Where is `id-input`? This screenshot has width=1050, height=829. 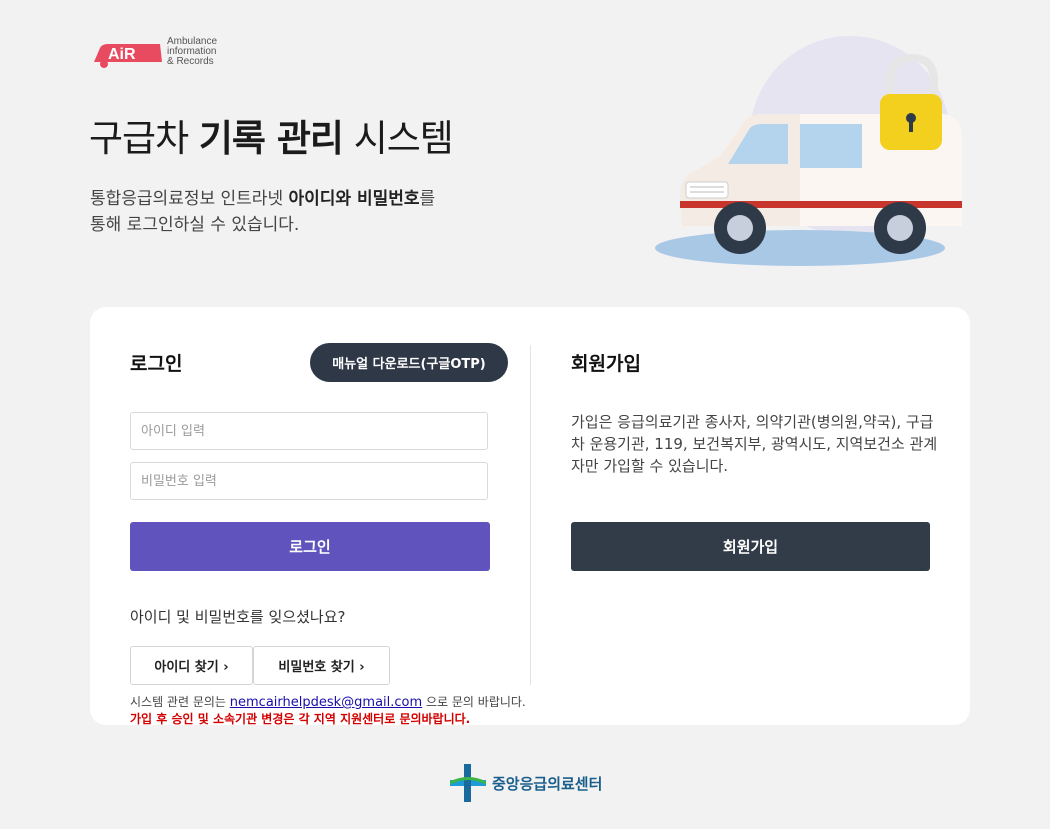 id-input is located at coordinates (309, 431).